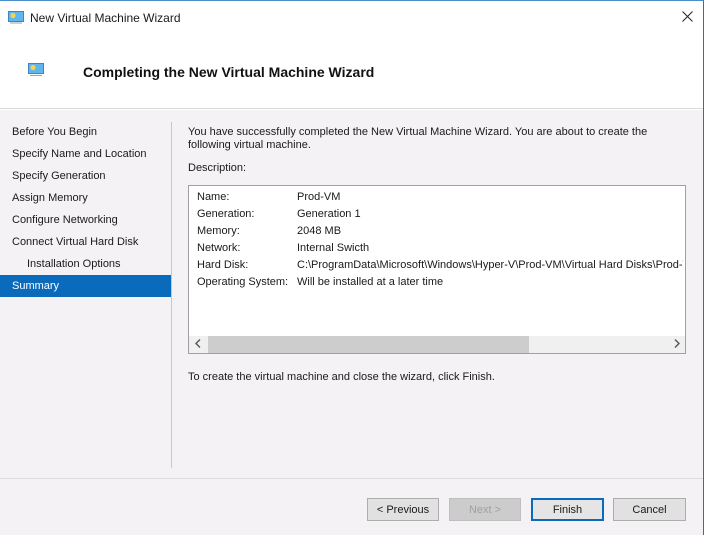 The height and width of the screenshot is (535, 704). What do you see at coordinates (105, 18) in the screenshot?
I see `window-title: New Virtual Machine Wizard` at bounding box center [105, 18].